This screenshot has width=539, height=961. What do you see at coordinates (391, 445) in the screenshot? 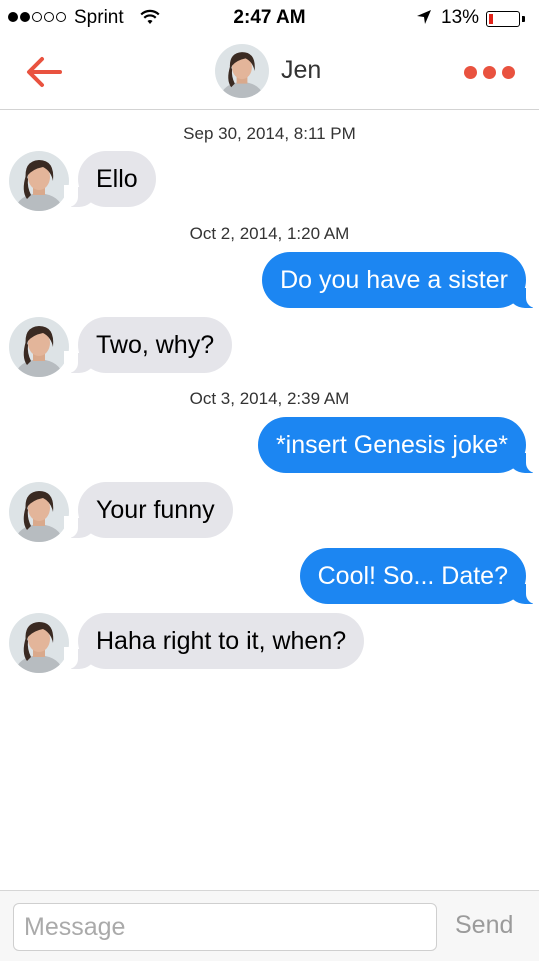
I see `message-text: *insert Genesis joke*` at bounding box center [391, 445].